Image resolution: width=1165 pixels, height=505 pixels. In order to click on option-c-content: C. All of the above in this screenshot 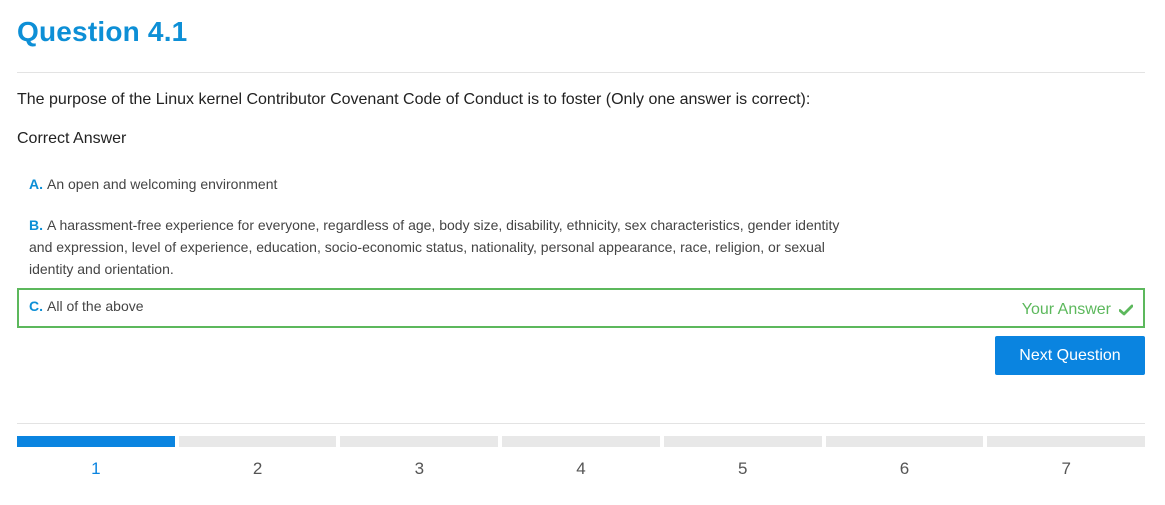, I will do `click(86, 306)`.